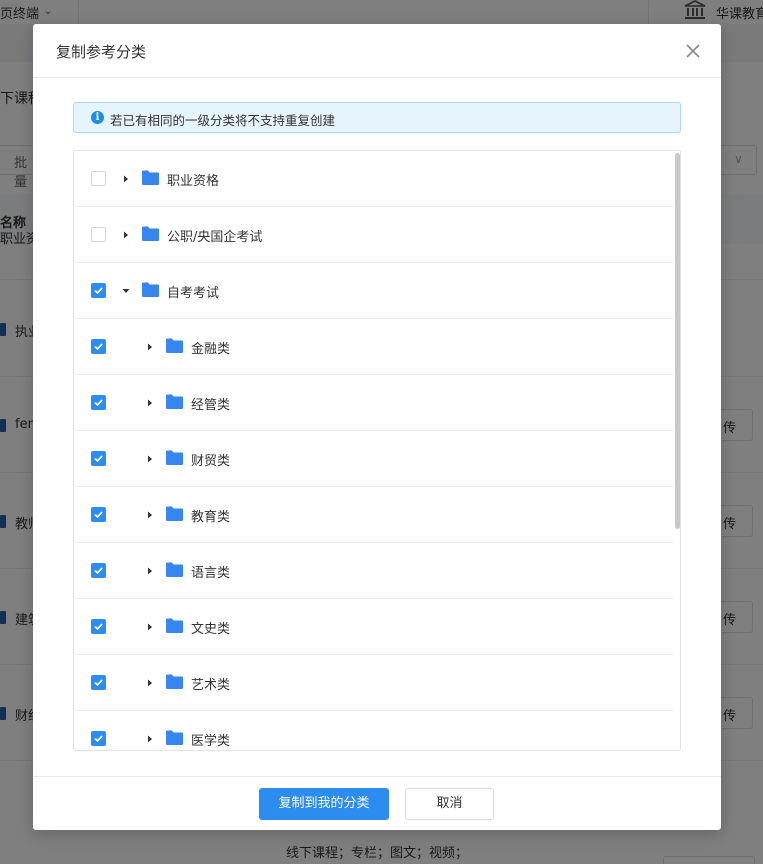 This screenshot has height=864, width=763. I want to click on tree-node: 艺术类, so click(373, 683).